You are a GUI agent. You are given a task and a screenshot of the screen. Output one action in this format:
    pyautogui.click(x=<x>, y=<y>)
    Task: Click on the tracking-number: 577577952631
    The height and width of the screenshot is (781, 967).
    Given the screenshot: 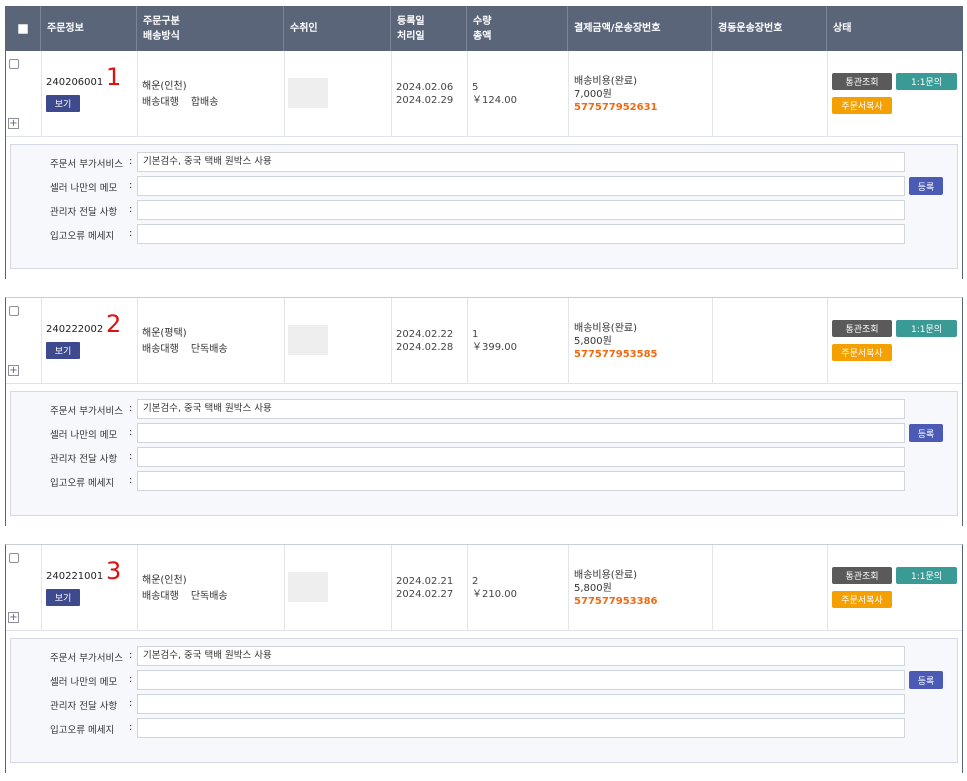 What is the action you would take?
    pyautogui.click(x=616, y=107)
    